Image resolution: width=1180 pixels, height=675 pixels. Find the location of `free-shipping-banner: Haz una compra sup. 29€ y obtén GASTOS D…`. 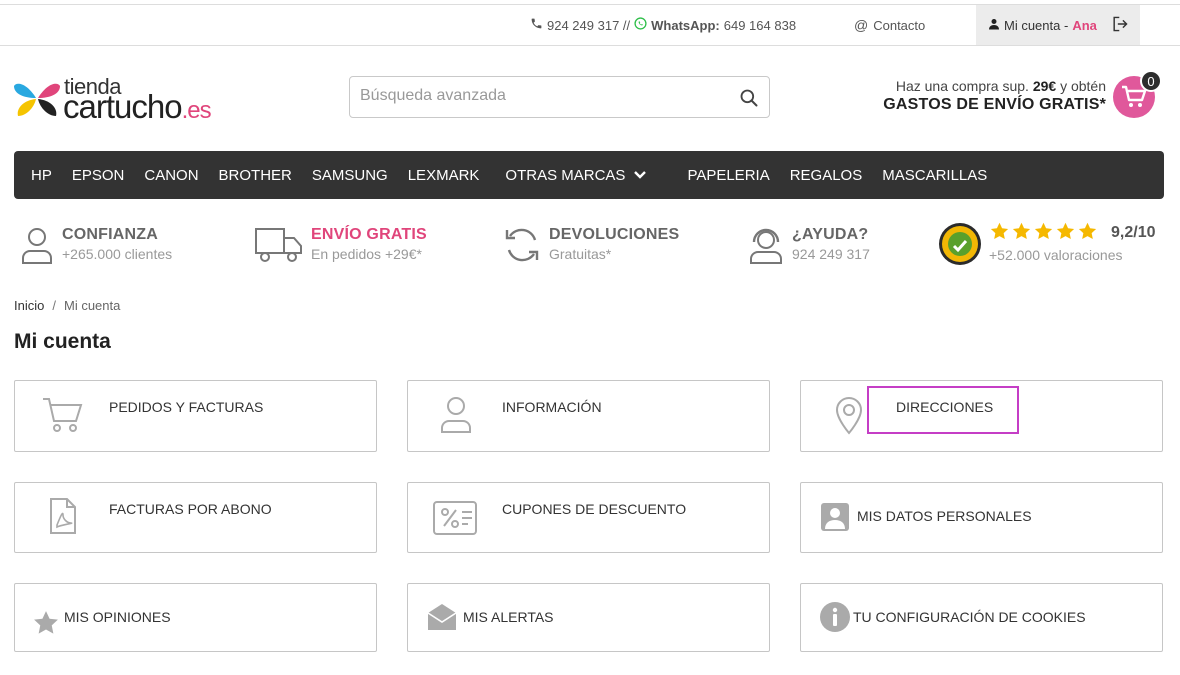

free-shipping-banner: Haz una compra sup. 29€ y obtén GASTOS D… is located at coordinates (994, 96).